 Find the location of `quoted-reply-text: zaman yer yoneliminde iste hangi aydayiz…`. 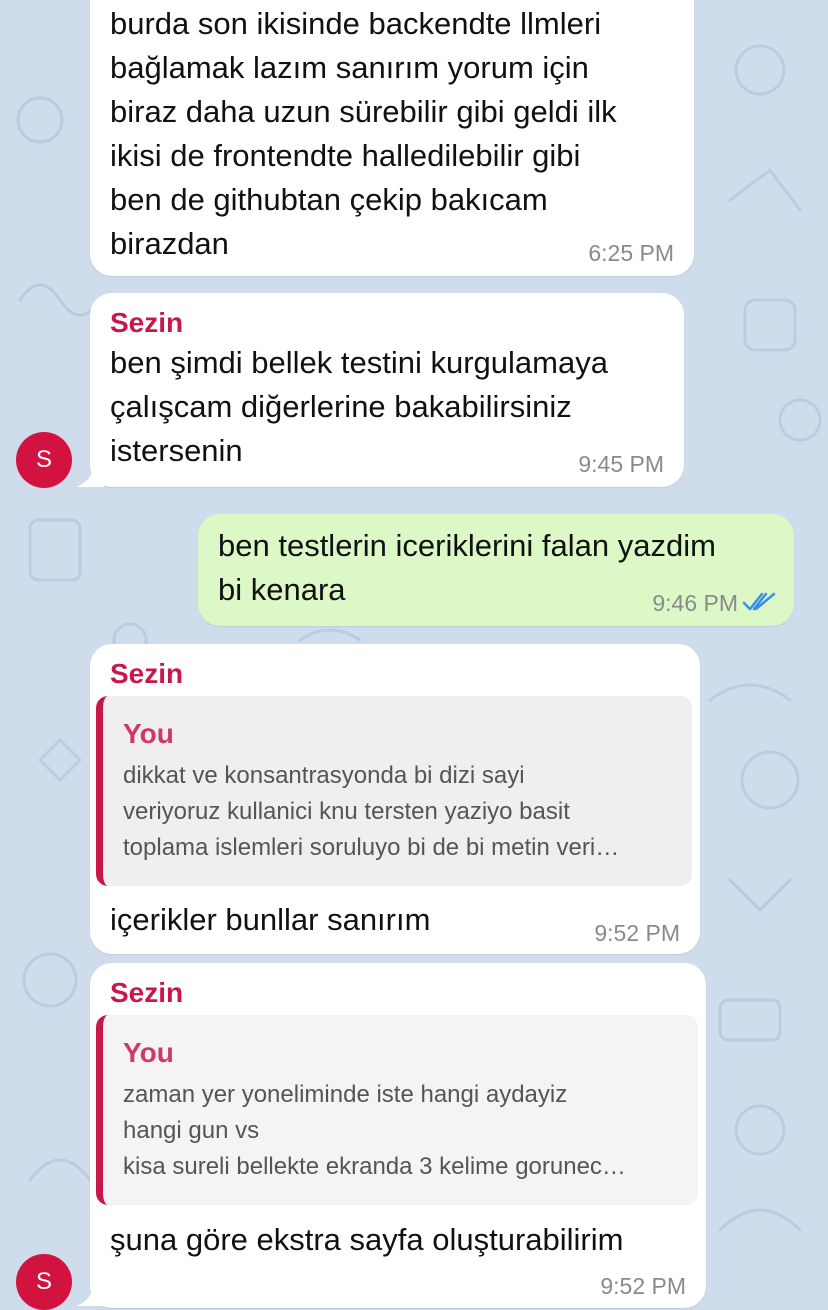

quoted-reply-text: zaman yer yoneliminde iste hangi aydayiz… is located at coordinates (374, 1130).